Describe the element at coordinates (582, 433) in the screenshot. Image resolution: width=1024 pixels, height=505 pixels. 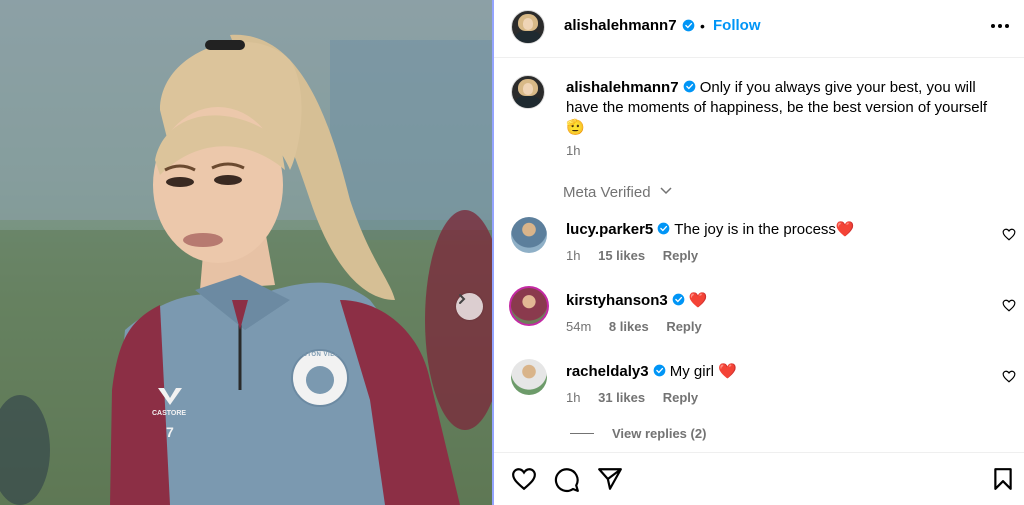
I see `replies-divider-line` at that location.